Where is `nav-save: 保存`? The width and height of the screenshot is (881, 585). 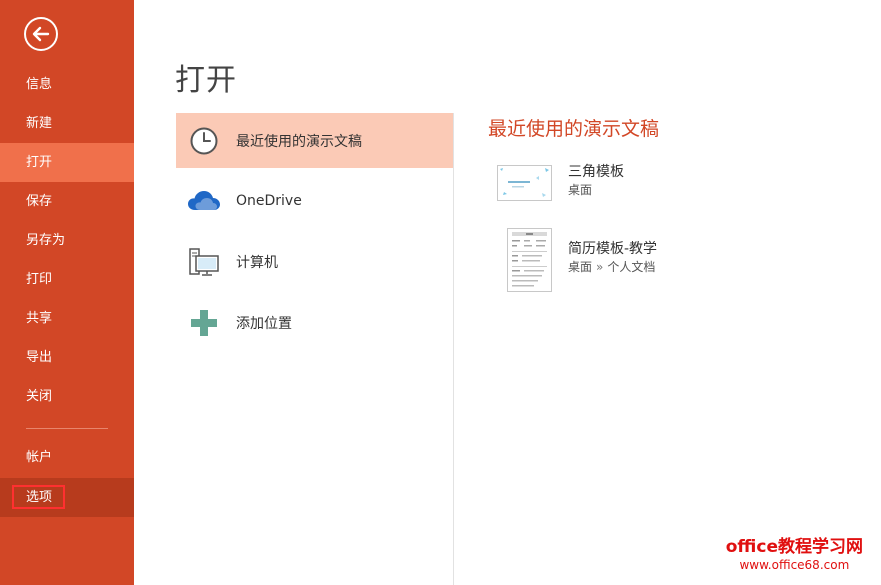
nav-save: 保存 is located at coordinates (67, 201).